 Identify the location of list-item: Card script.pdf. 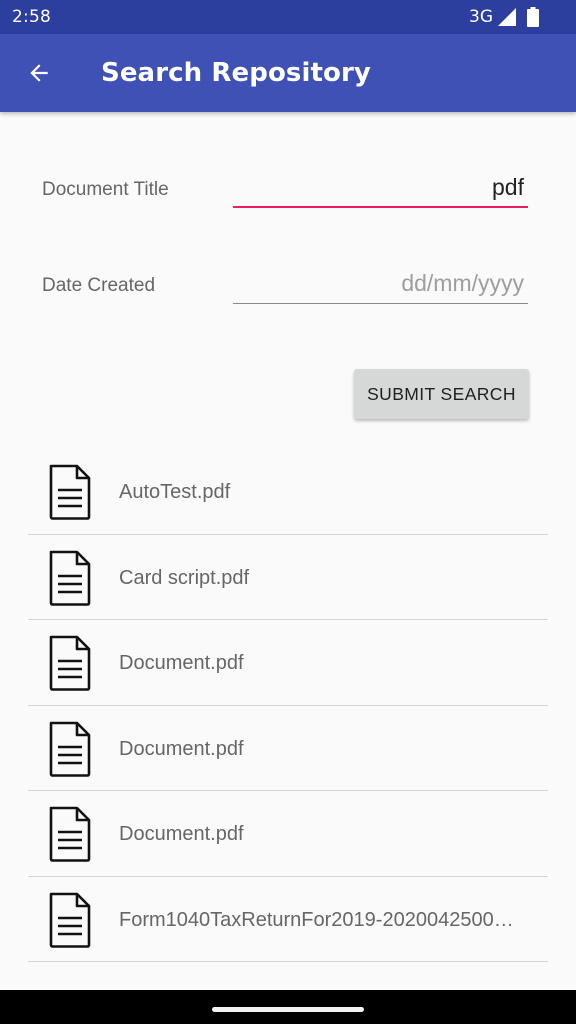
(288, 577).